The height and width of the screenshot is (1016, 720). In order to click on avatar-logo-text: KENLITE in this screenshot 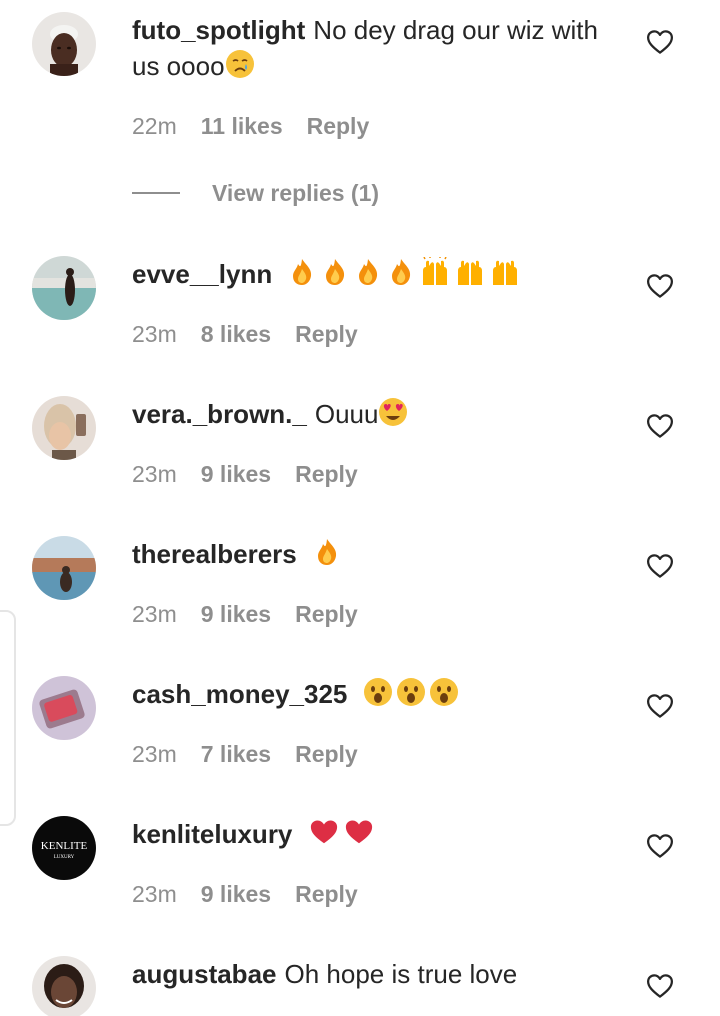, I will do `click(64, 846)`.